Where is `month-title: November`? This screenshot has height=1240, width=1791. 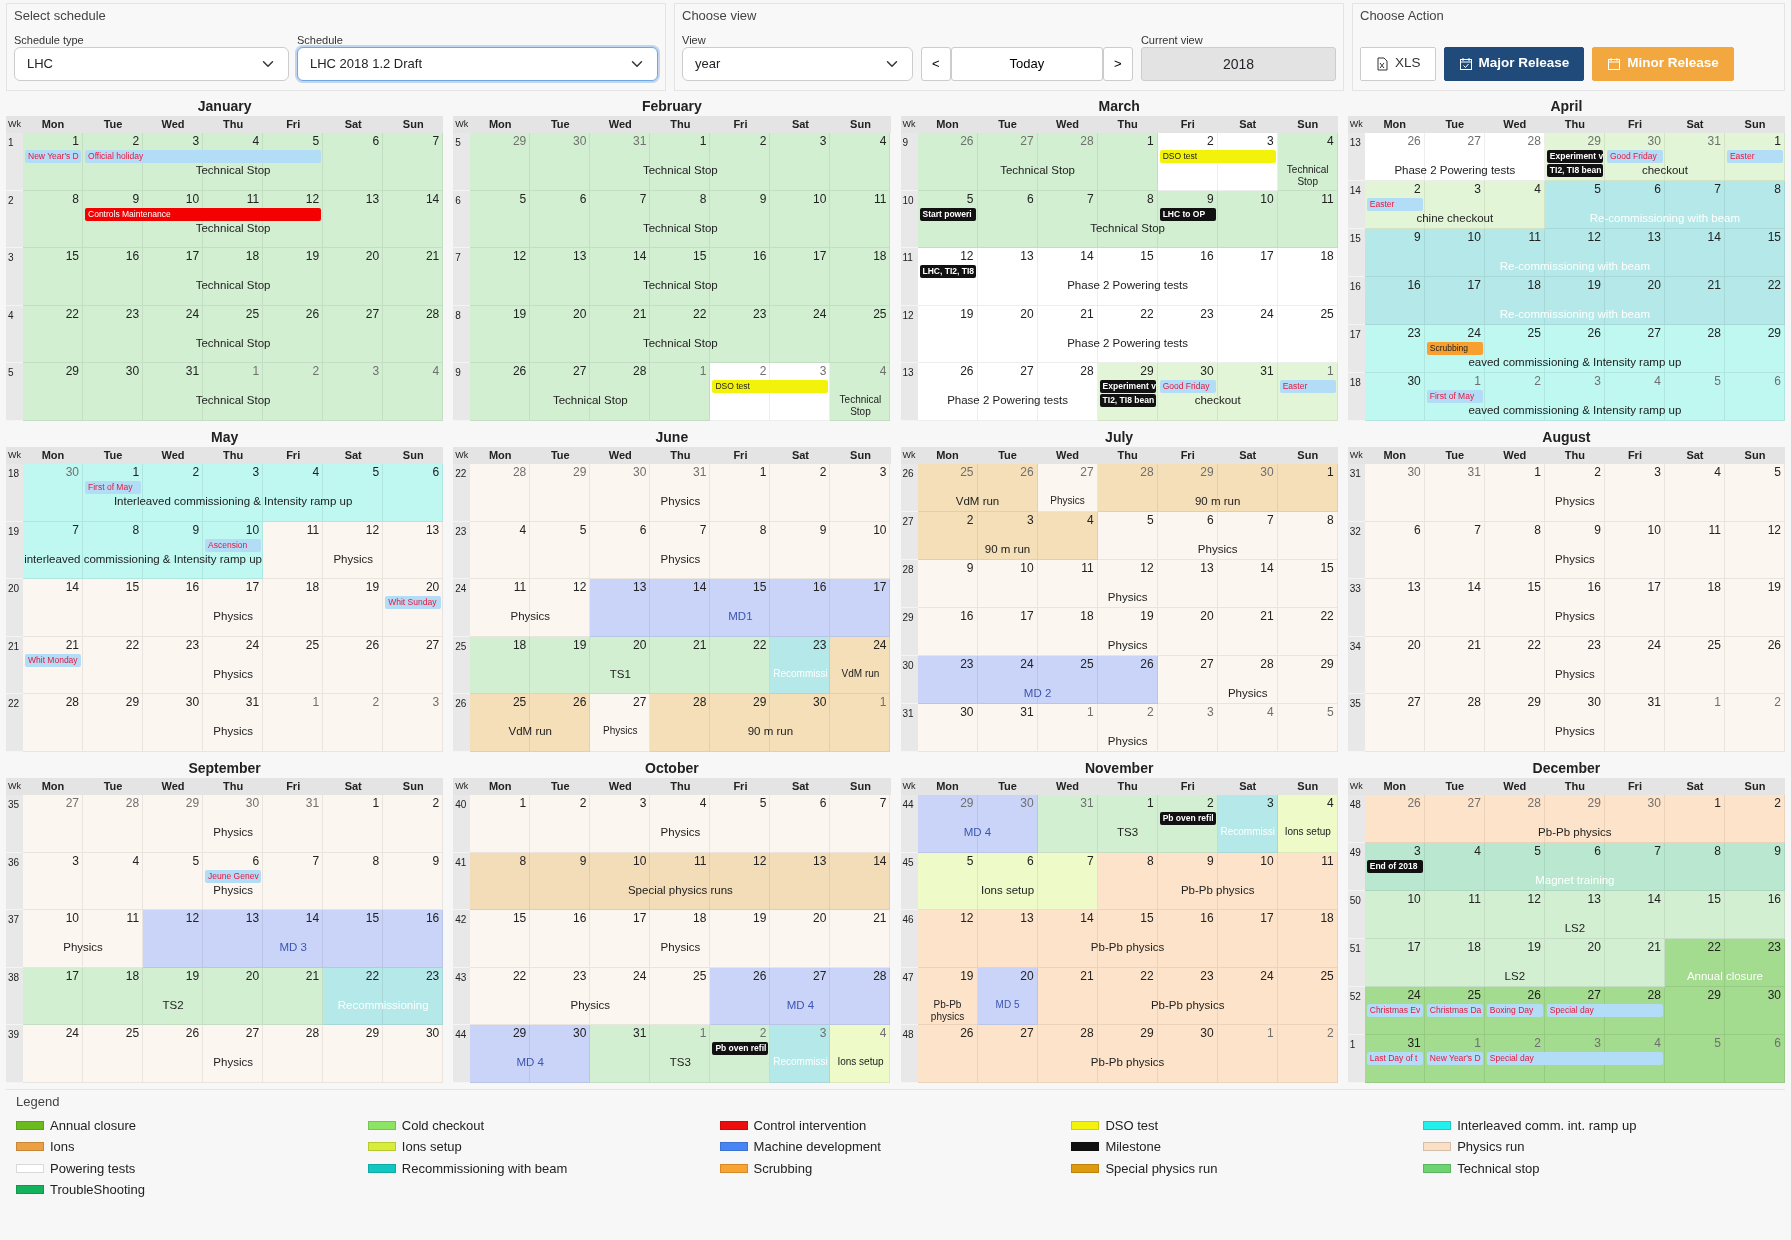 month-title: November is located at coordinates (1119, 768).